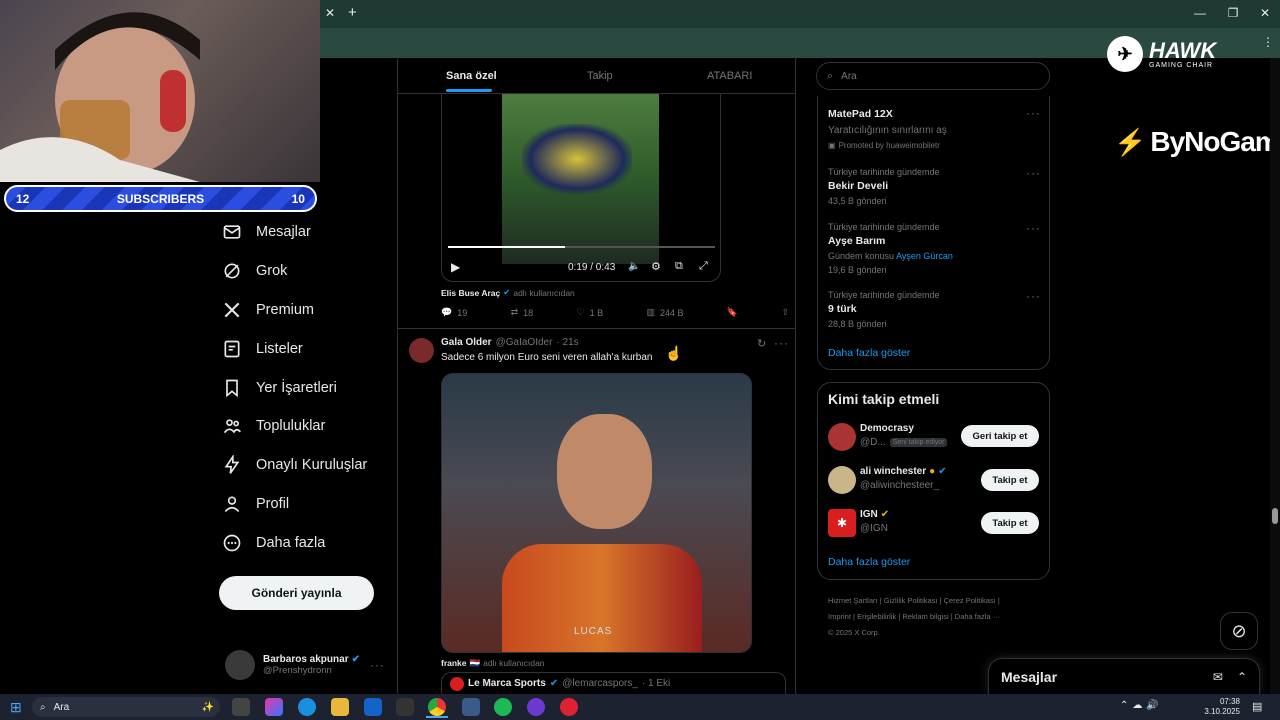  Describe the element at coordinates (377, 665) in the screenshot. I see `account-more-icon: ···` at that location.